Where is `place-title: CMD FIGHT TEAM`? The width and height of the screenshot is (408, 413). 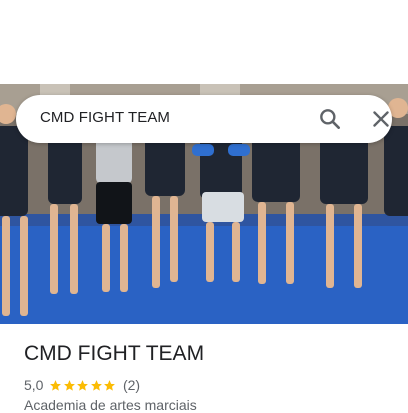 place-title: CMD FIGHT TEAM is located at coordinates (114, 353).